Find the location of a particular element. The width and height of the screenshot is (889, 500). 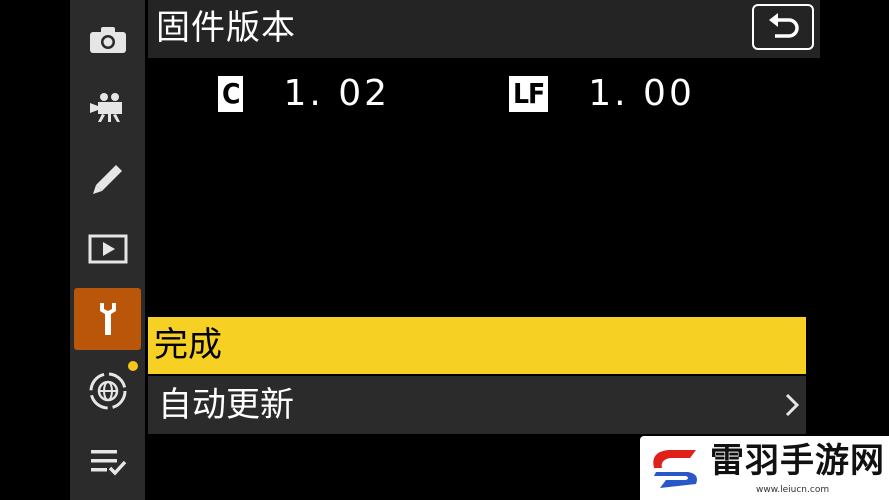

my-menu-icon is located at coordinates (108, 463).